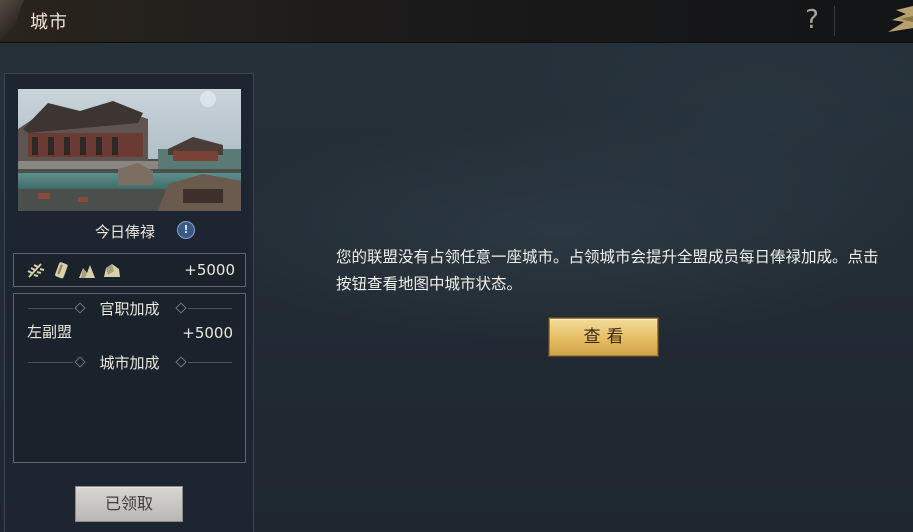 The image size is (913, 532). I want to click on top-bar: 城市 ?, so click(456, 21).